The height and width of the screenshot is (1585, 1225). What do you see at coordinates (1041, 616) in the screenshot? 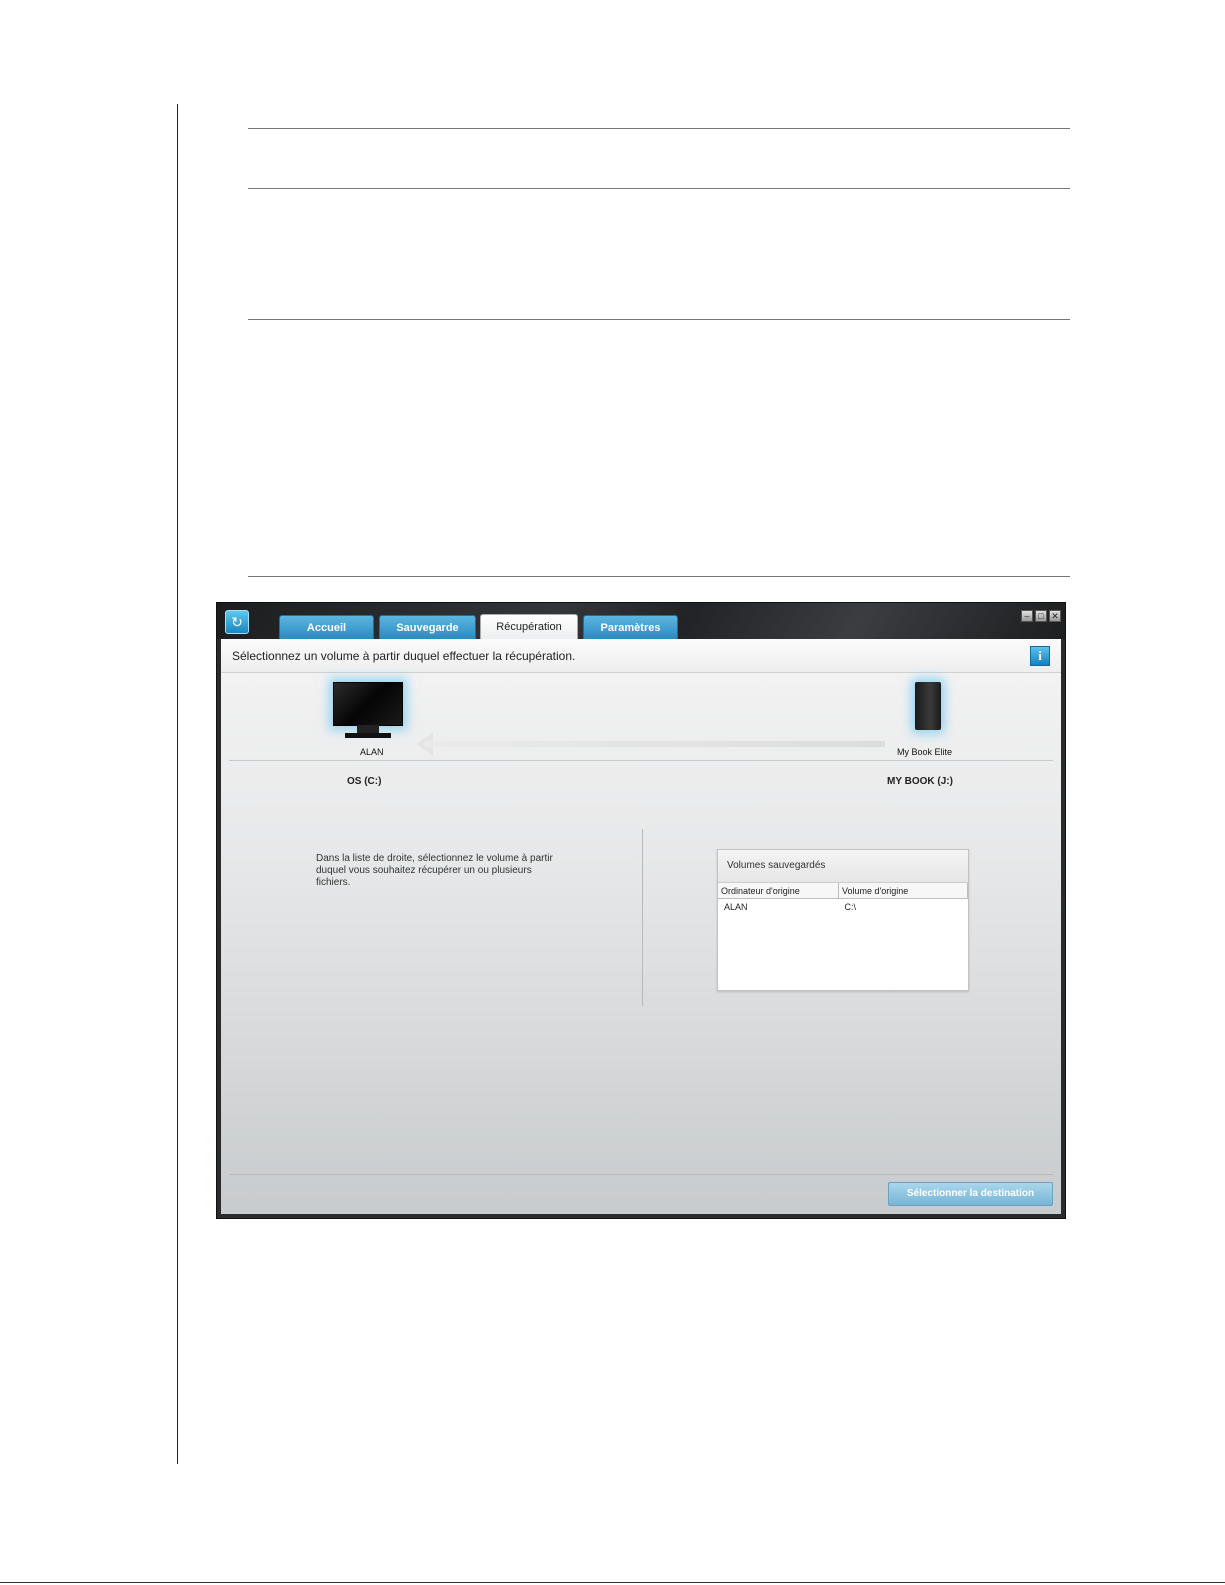
I see `maximize-icon: □` at bounding box center [1041, 616].